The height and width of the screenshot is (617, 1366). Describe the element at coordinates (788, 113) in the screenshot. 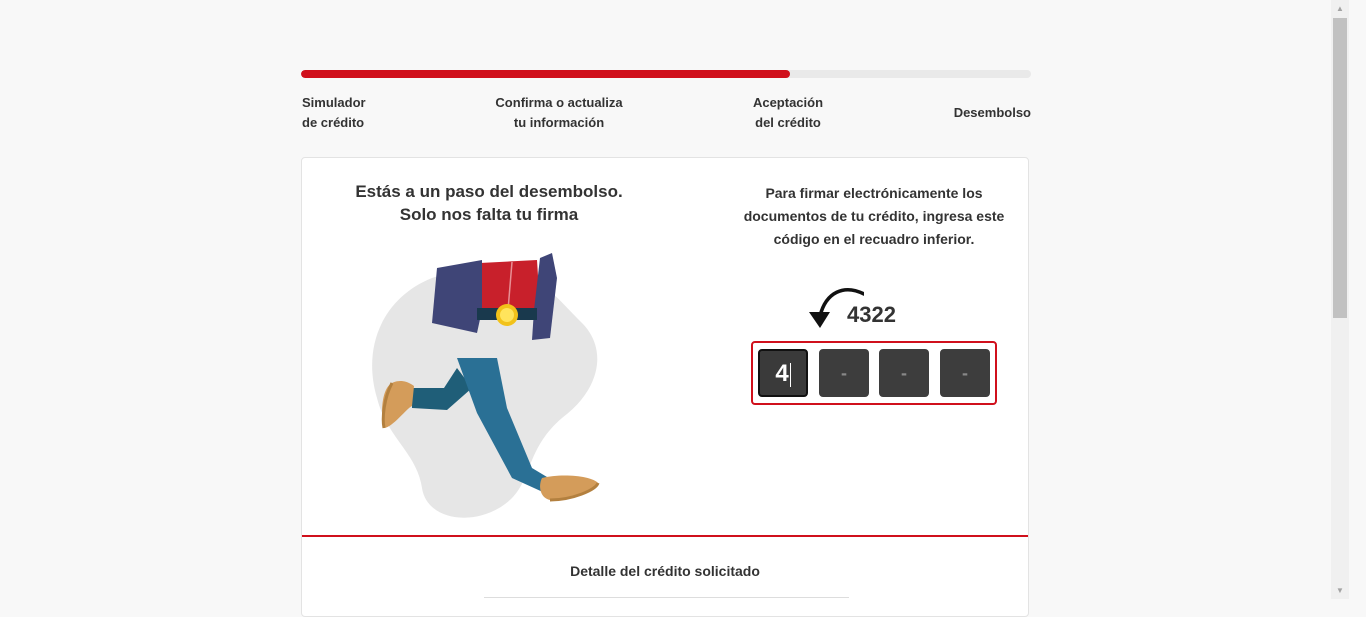

I see `step-aceptacion: Aceptación del crédito` at that location.